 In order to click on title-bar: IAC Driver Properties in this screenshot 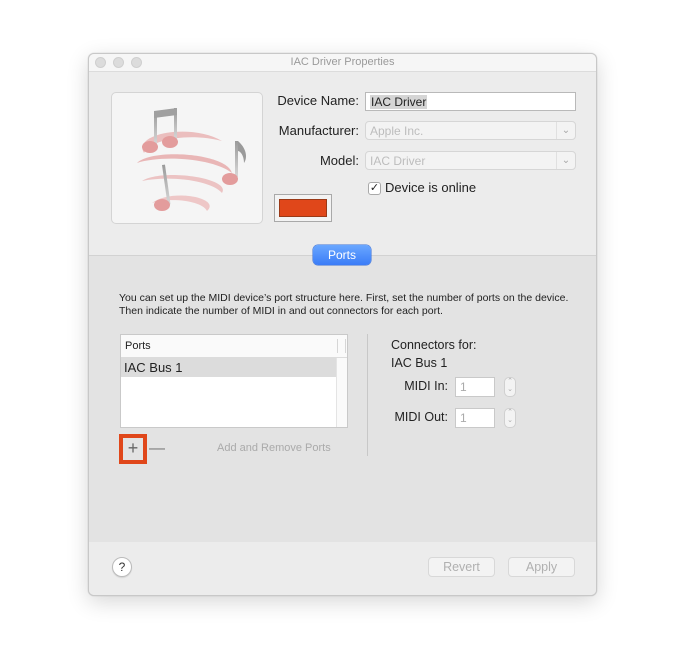, I will do `click(342, 63)`.